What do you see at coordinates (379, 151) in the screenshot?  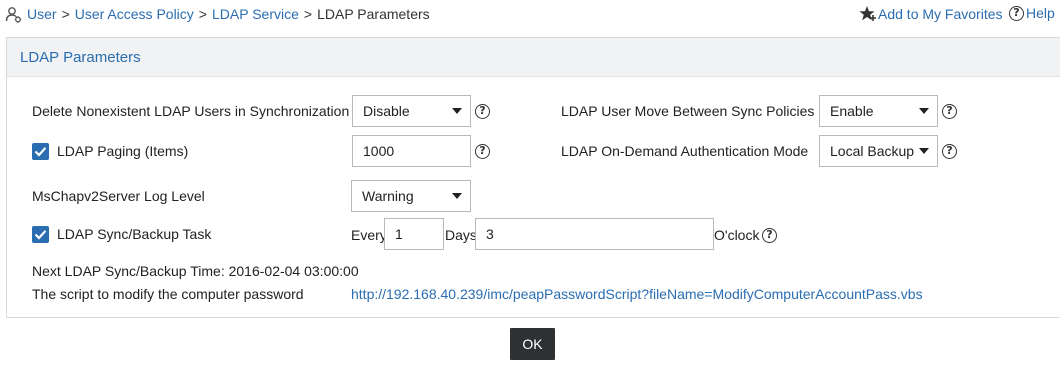 I see `ldap-paging-value: 1000` at bounding box center [379, 151].